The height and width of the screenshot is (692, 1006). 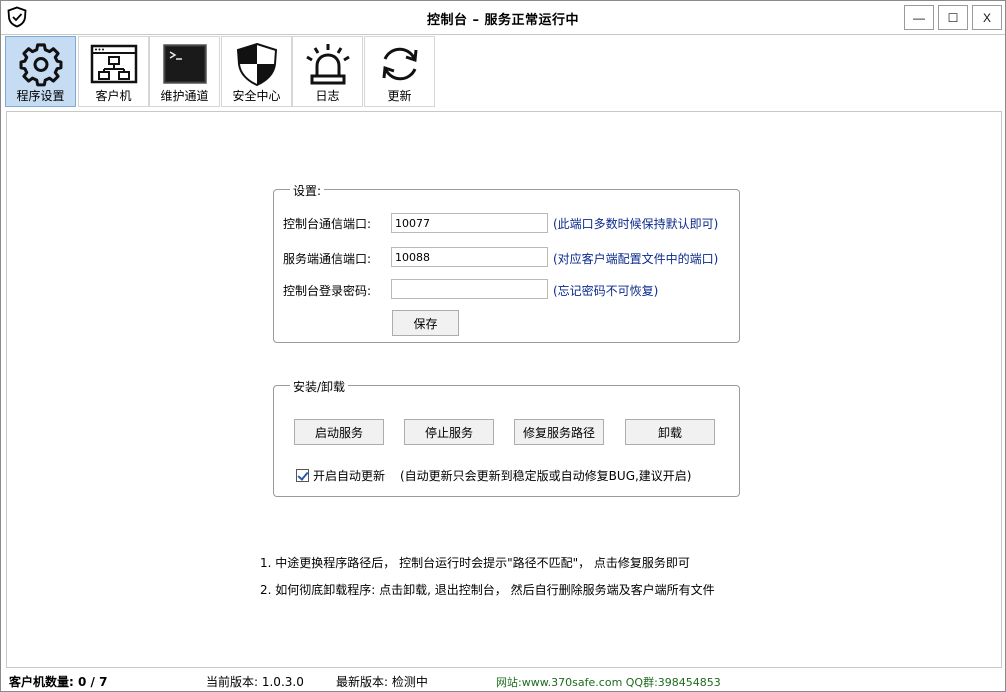 I want to click on alarm-light-icon, so click(x=327, y=64).